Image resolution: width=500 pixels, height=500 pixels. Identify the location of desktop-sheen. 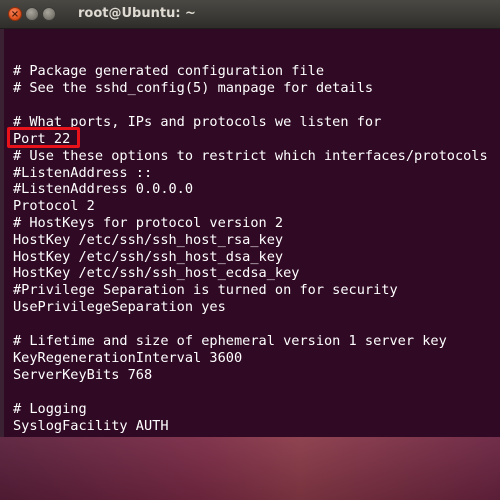
(250, 468).